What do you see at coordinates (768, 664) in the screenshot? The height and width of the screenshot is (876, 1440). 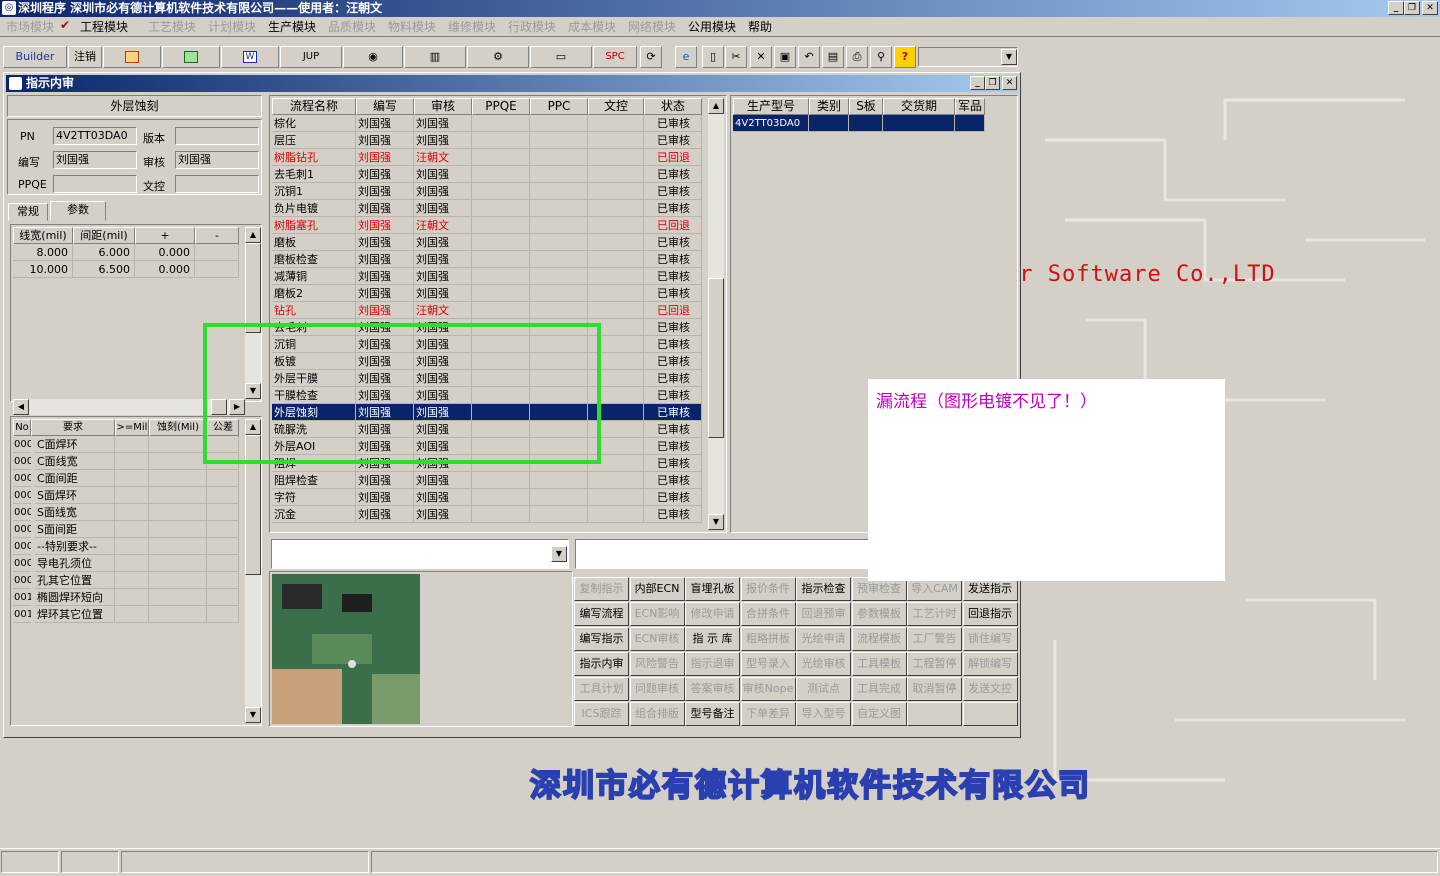 I see `action-button: 型号录入` at bounding box center [768, 664].